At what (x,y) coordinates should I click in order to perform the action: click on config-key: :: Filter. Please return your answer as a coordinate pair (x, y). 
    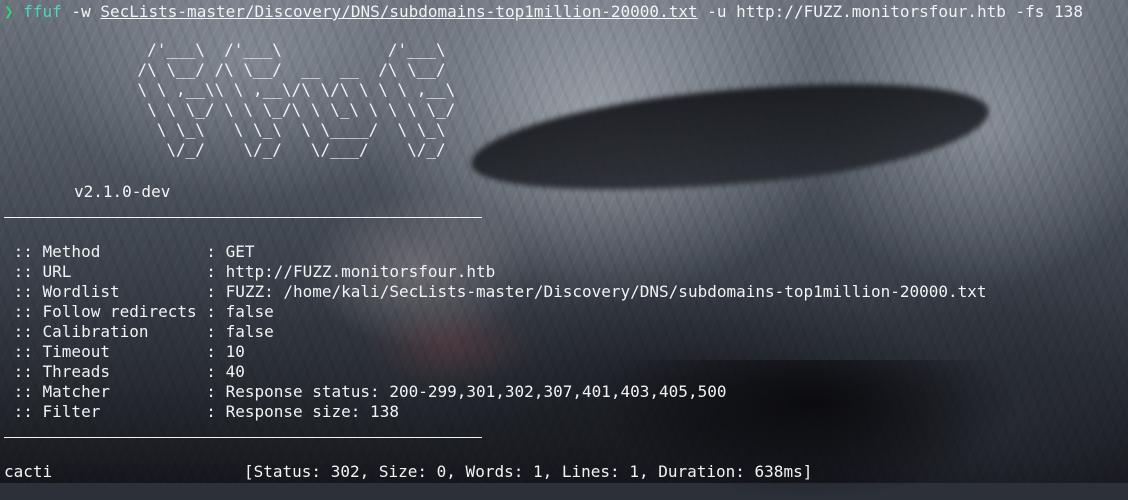
    Looking at the image, I should click on (105, 411).